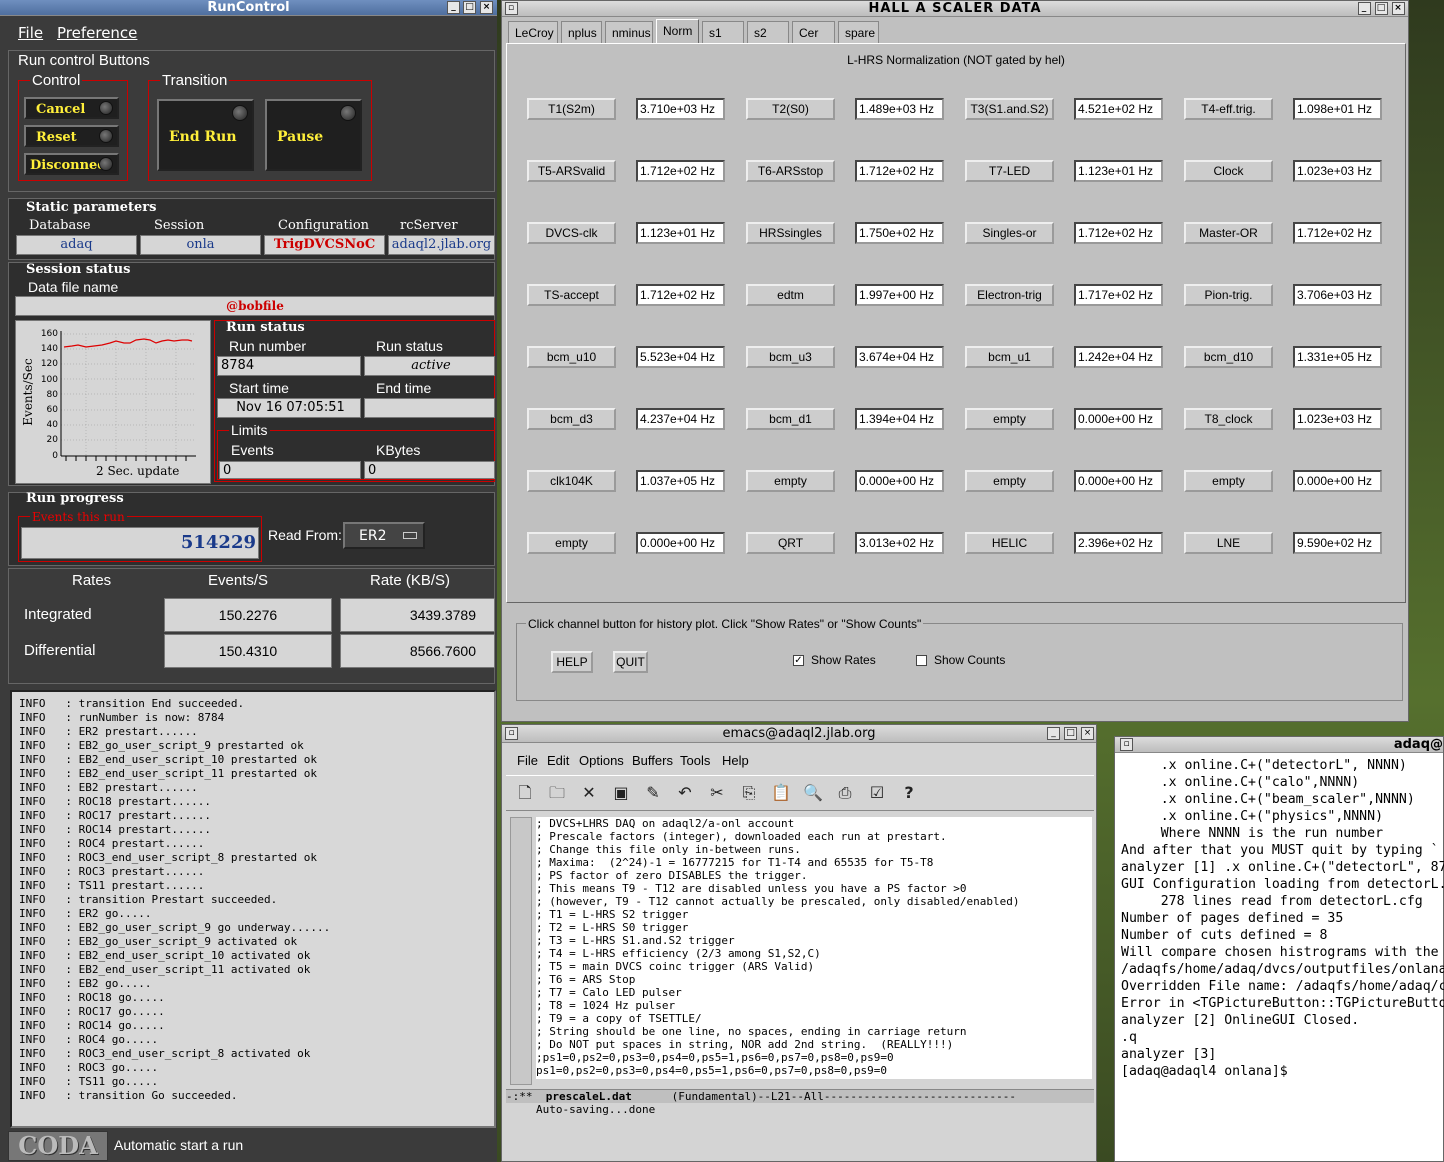 The height and width of the screenshot is (1162, 1444). What do you see at coordinates (845, 793) in the screenshot?
I see `print-icon: ⎙` at bounding box center [845, 793].